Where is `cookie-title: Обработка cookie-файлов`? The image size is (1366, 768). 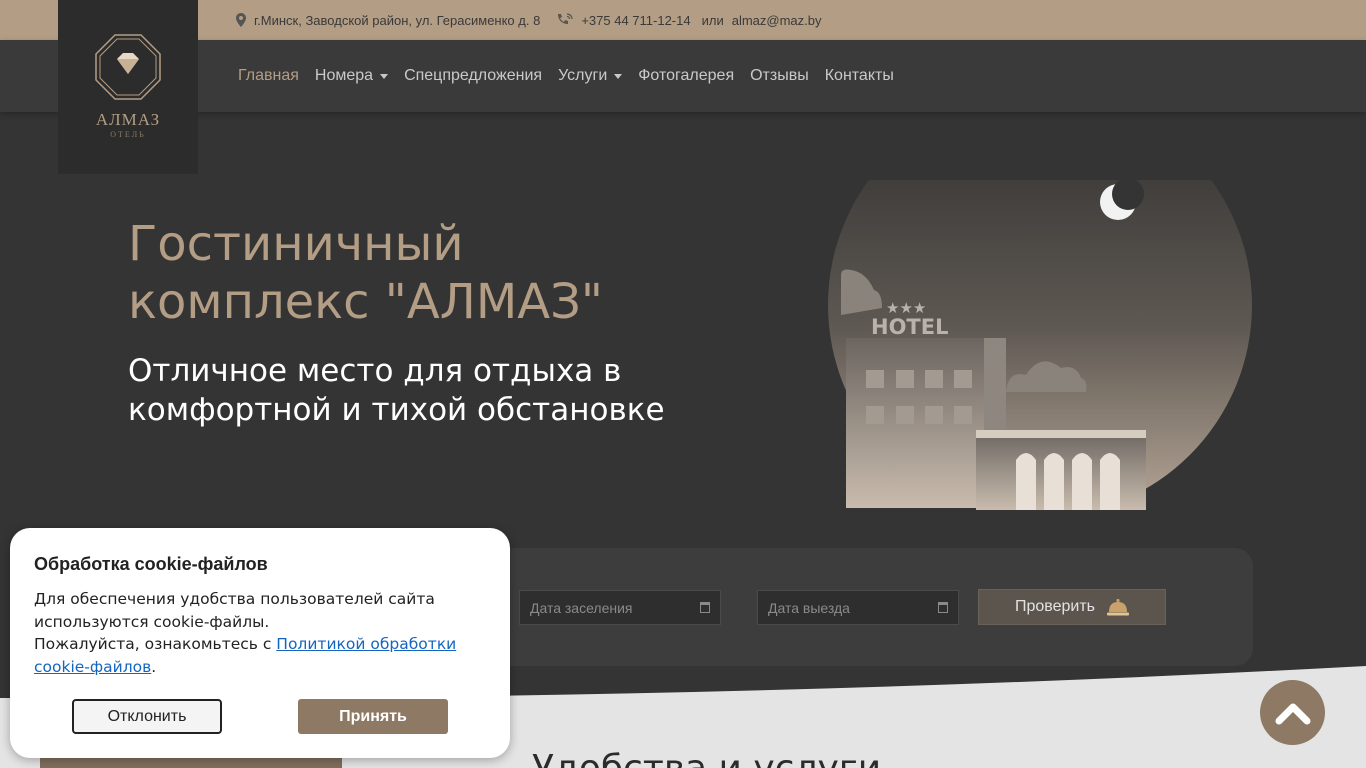 cookie-title: Обработка cookie-файлов is located at coordinates (151, 564).